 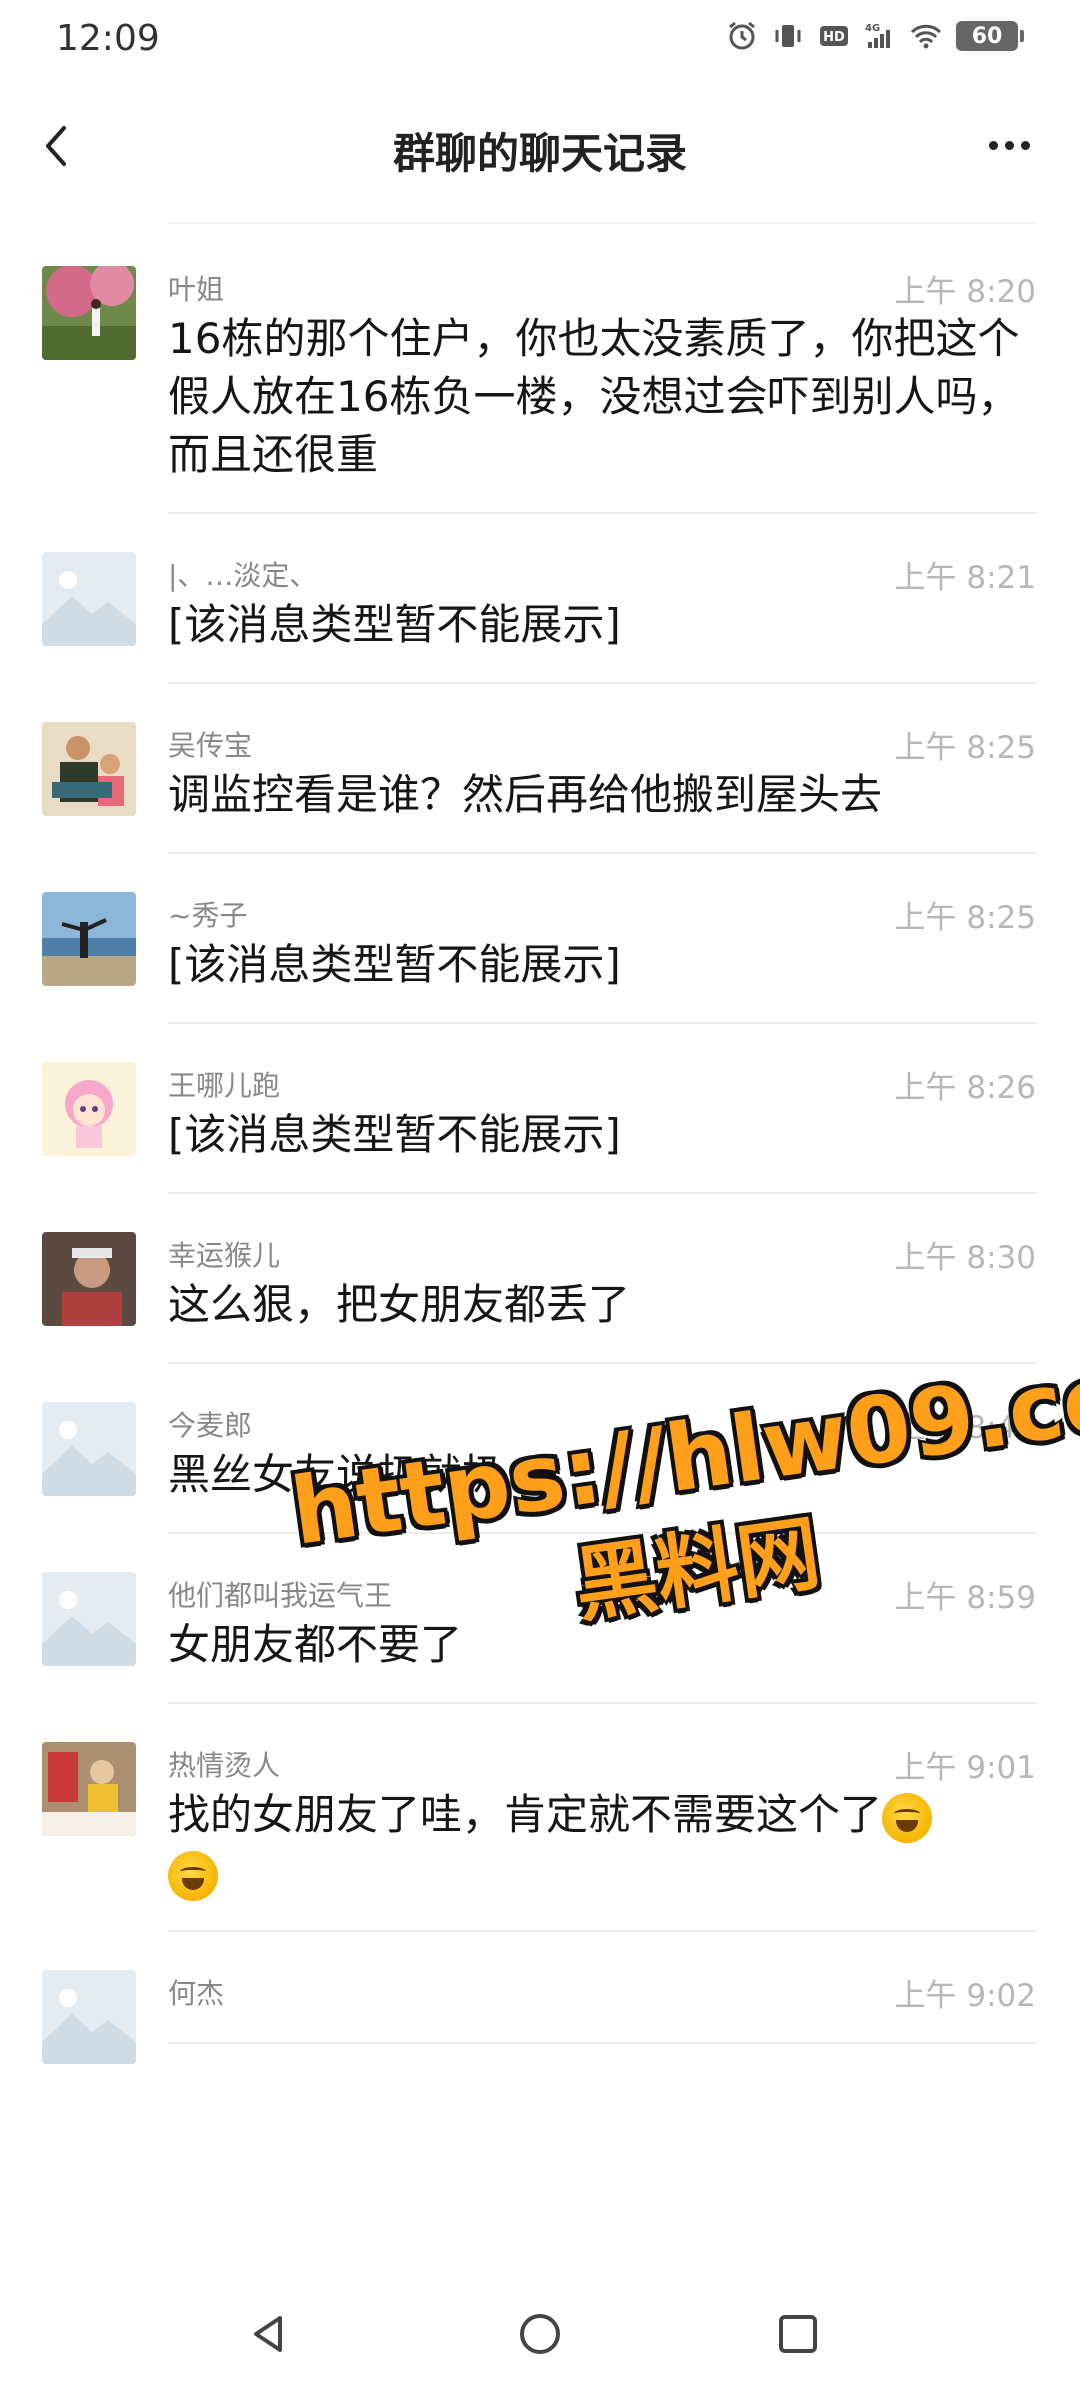 I want to click on status-icons: HD 4G 60, so click(x=875, y=36).